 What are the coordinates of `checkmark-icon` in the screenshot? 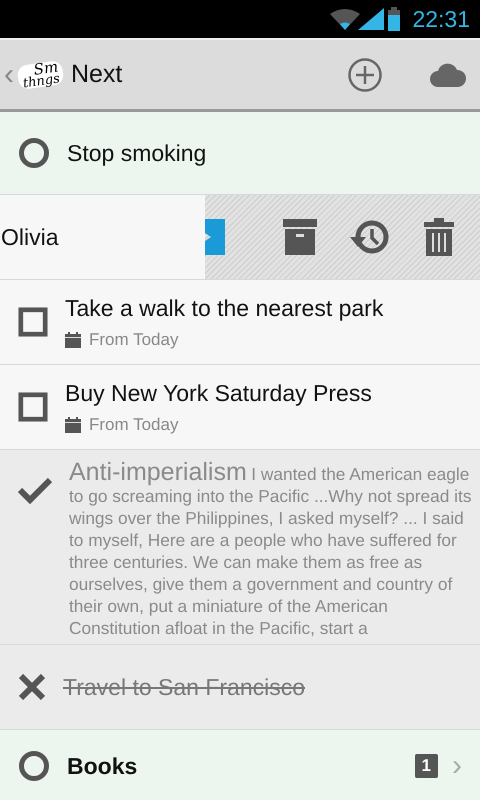 It's located at (35, 490).